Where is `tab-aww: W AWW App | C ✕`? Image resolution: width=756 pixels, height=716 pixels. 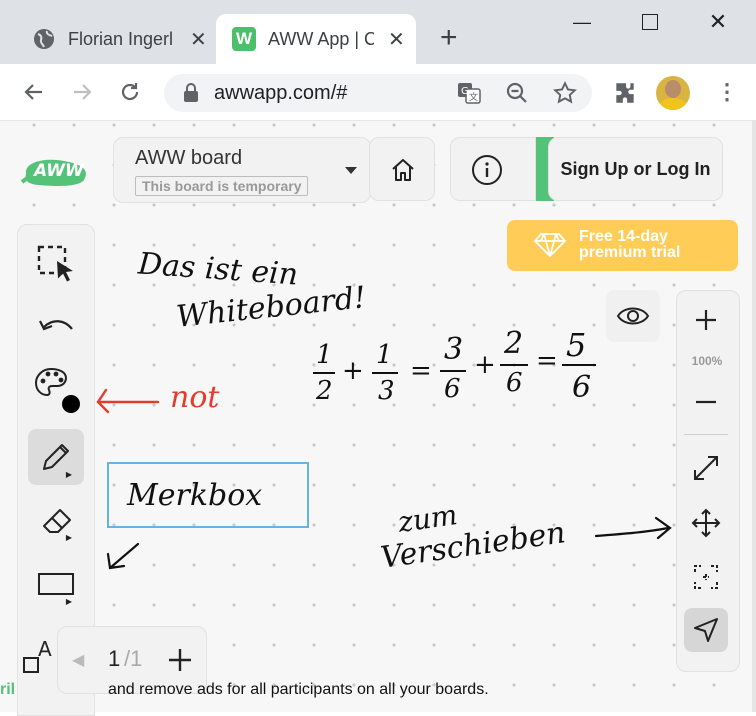
tab-aww: W AWW App | C ✕ is located at coordinates (316, 39).